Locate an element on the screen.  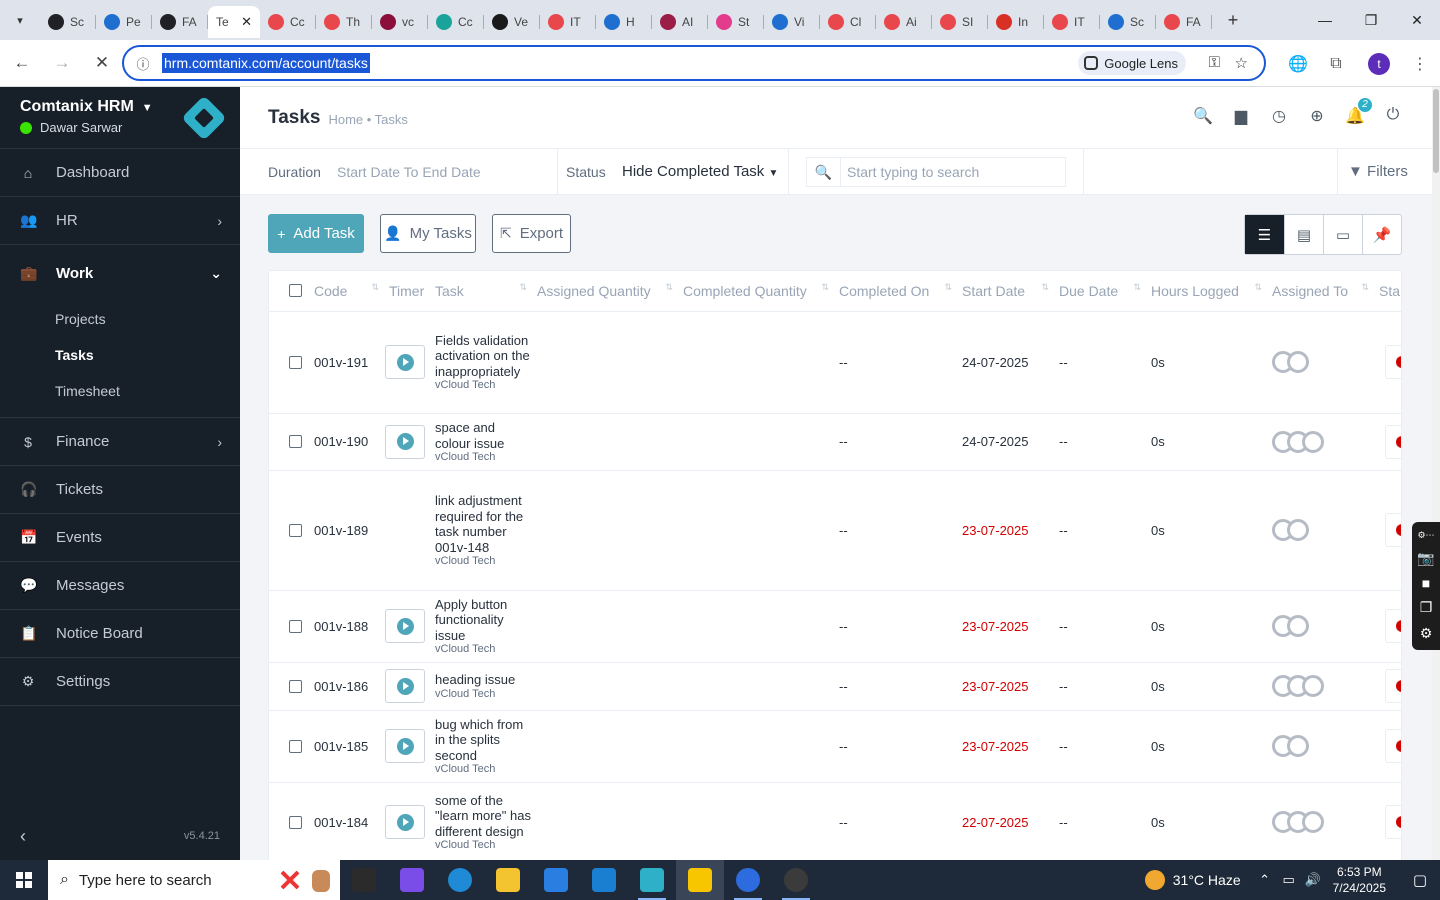
taskbar-app-copilot is located at coordinates (412, 880).